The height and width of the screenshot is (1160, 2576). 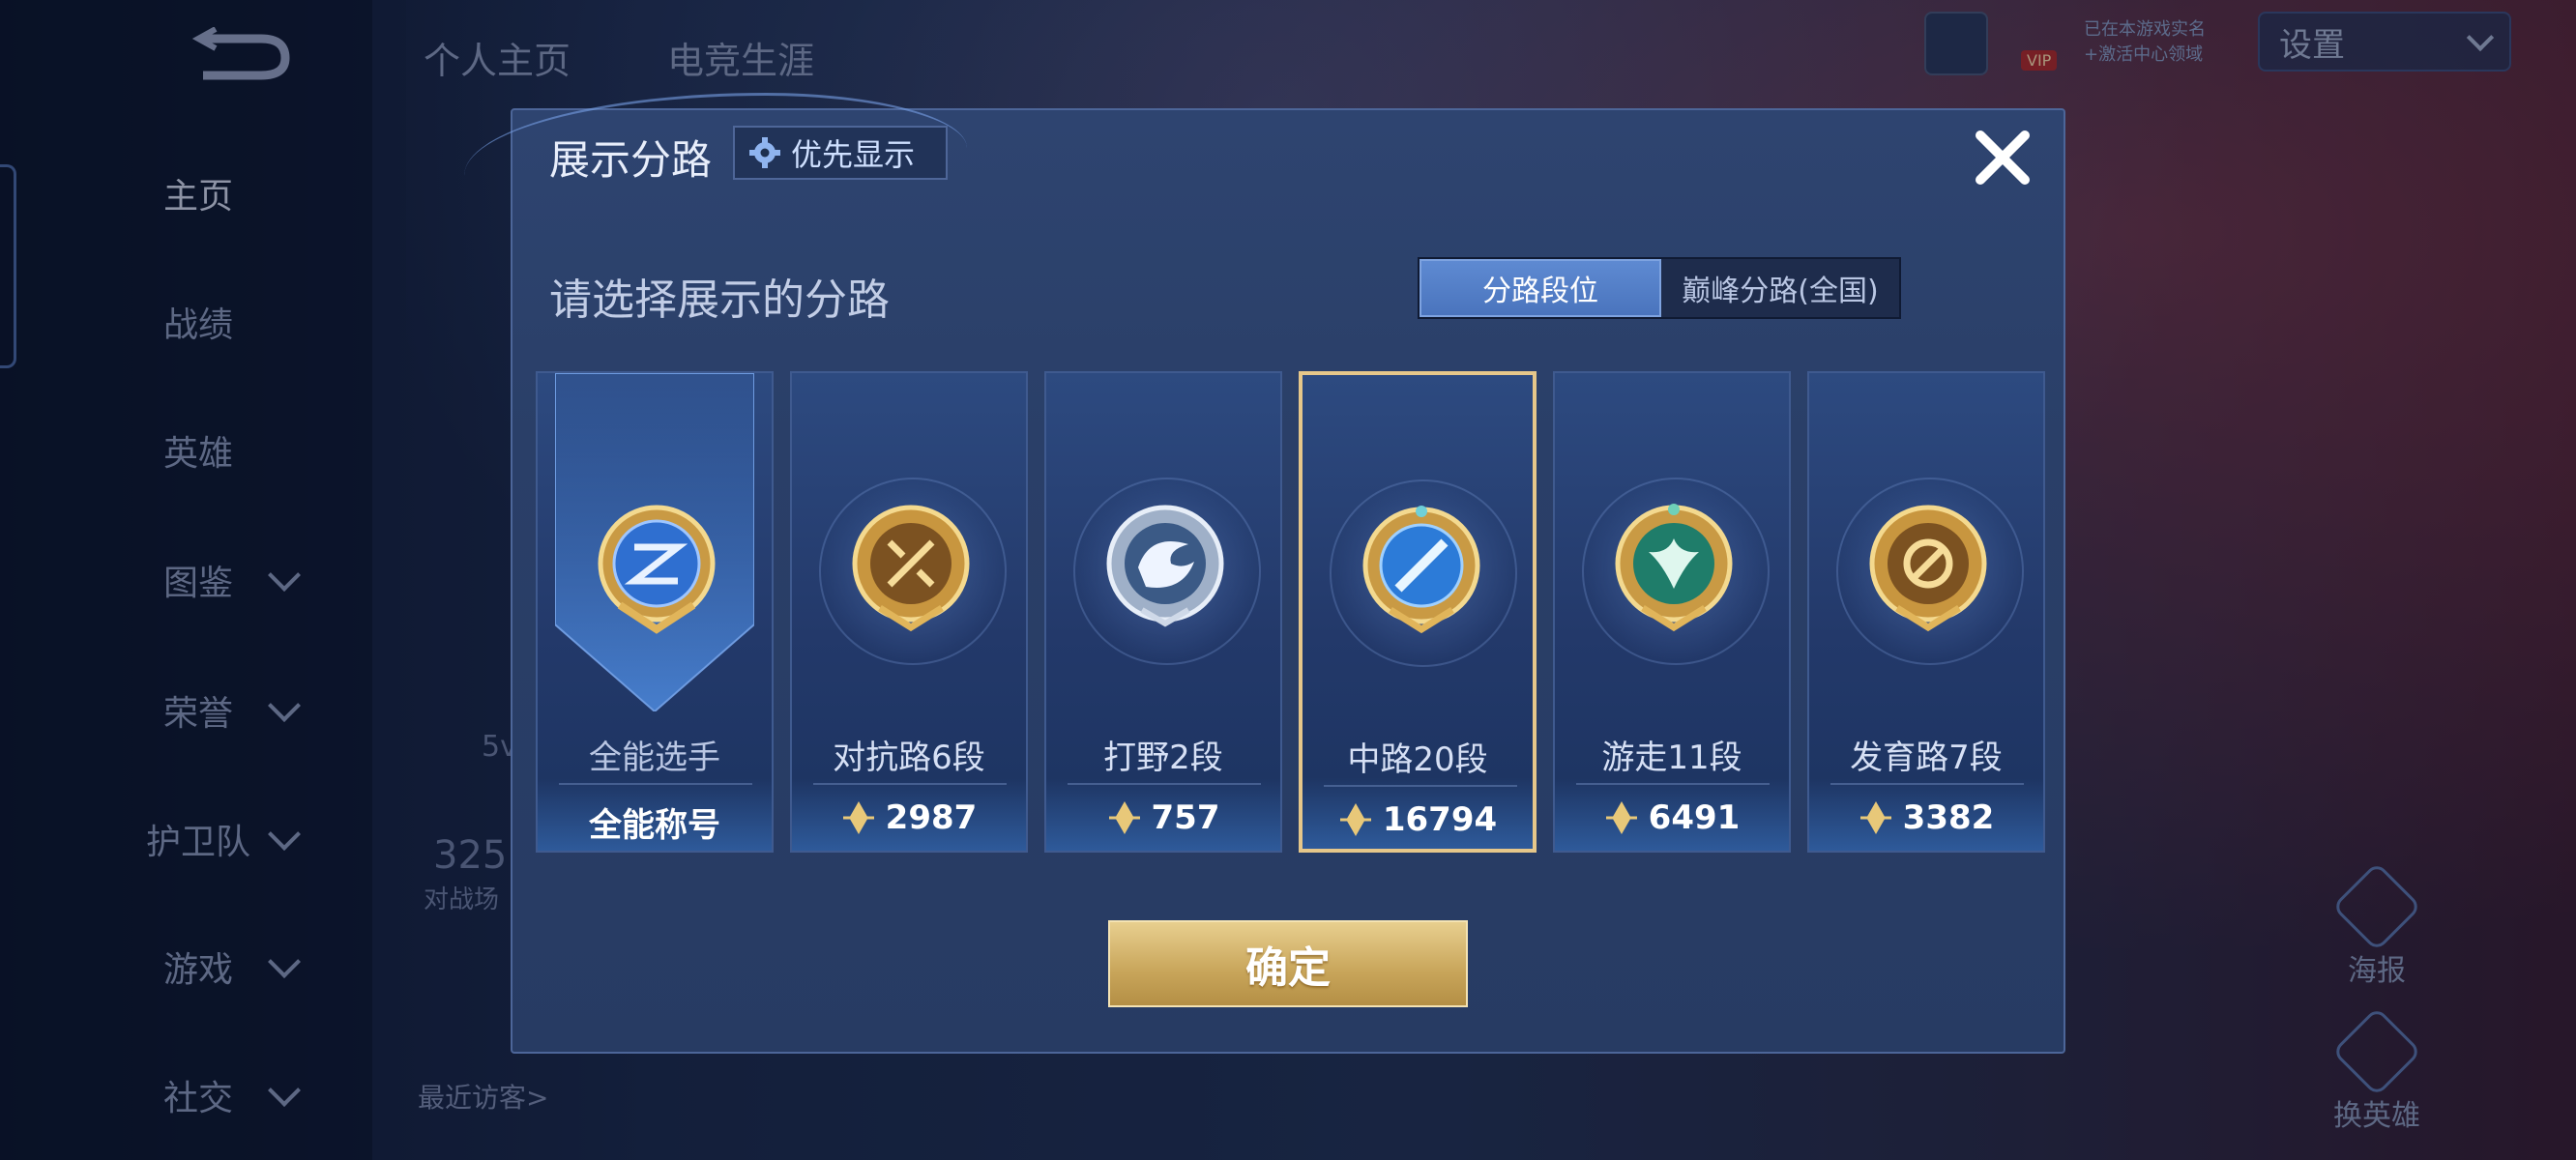 I want to click on lane-score-value: 757, so click(x=1185, y=817).